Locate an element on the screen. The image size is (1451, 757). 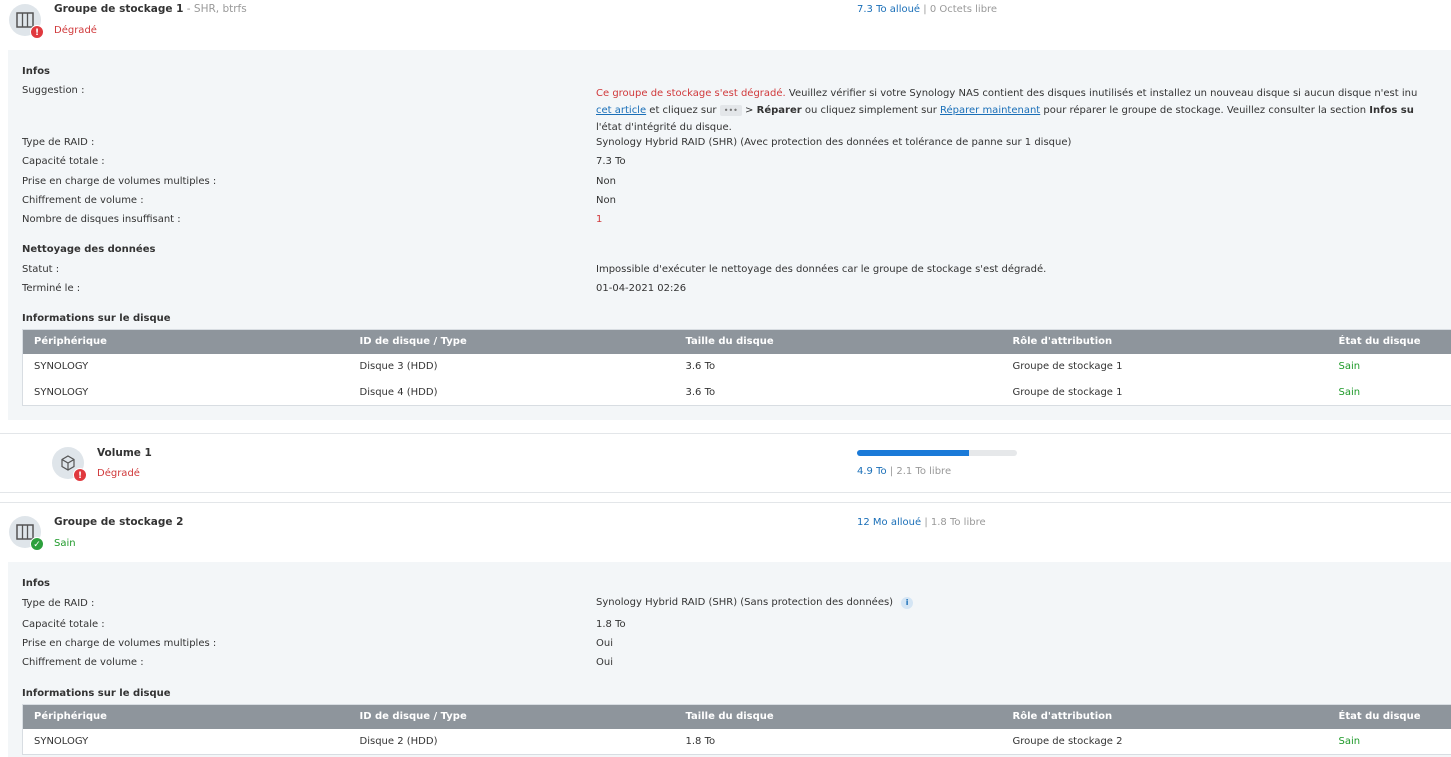
check-badge-icon: ✓ is located at coordinates (37, 544).